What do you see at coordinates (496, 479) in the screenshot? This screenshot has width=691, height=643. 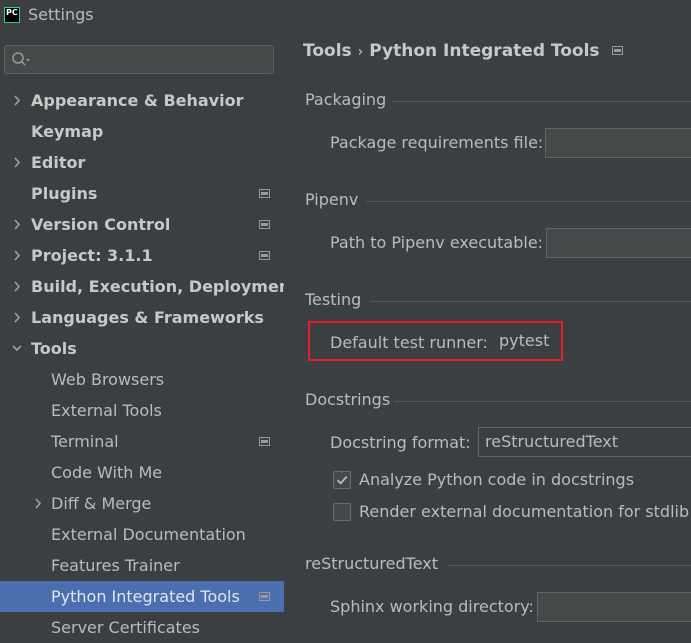 I see `analyze-docstrings-label: Analyze Python code in docstrings` at bounding box center [496, 479].